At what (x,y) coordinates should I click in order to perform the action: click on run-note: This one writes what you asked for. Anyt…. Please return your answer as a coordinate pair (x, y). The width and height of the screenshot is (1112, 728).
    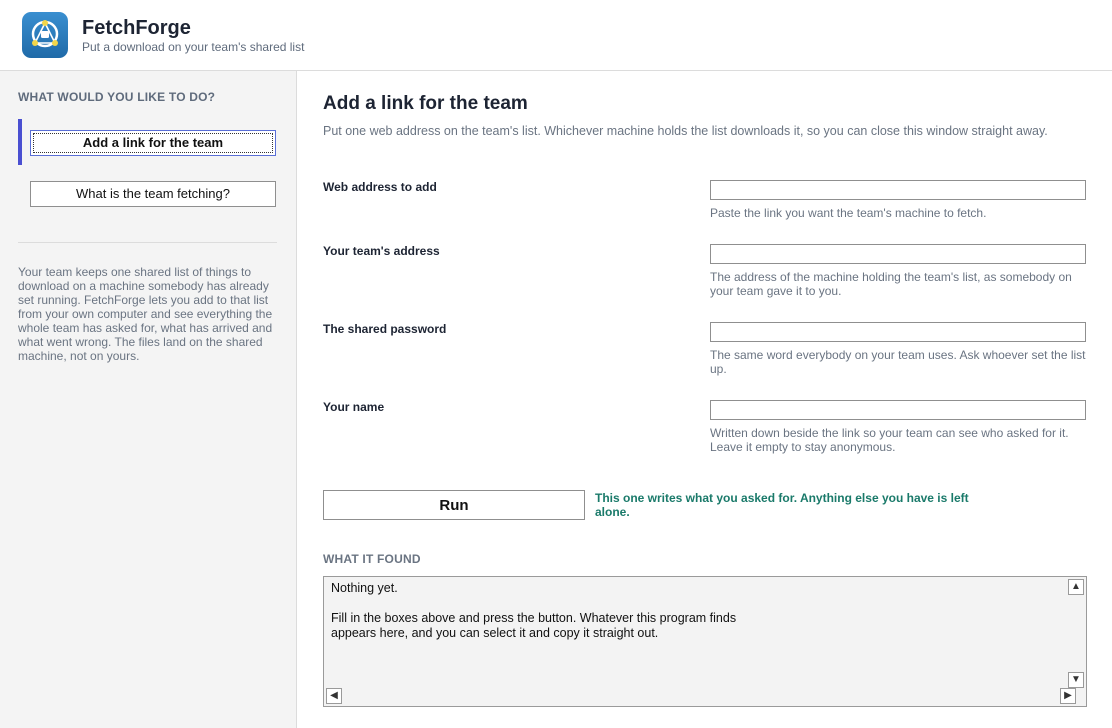
    Looking at the image, I should click on (782, 505).